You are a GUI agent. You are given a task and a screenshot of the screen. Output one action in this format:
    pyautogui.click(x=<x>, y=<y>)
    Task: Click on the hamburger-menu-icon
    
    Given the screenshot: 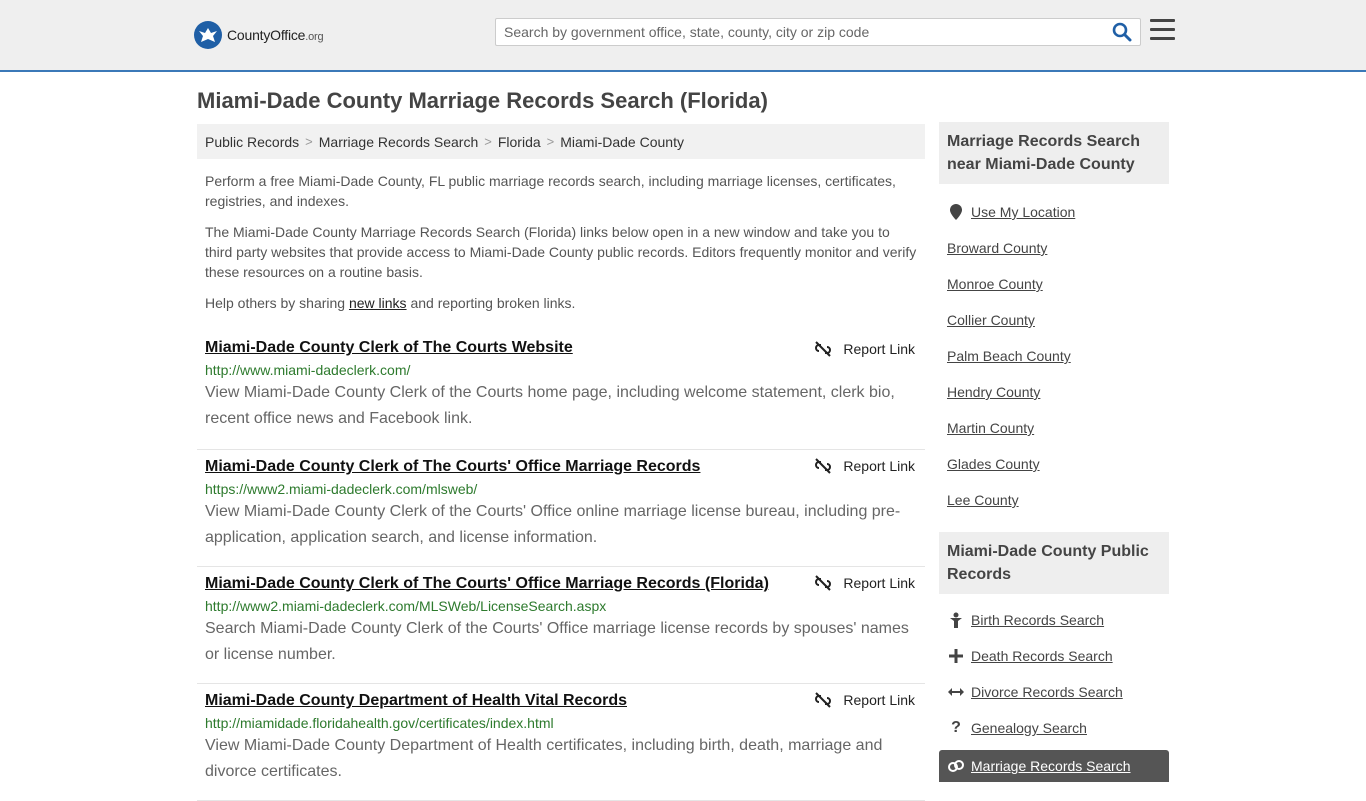 What is the action you would take?
    pyautogui.click(x=1162, y=31)
    